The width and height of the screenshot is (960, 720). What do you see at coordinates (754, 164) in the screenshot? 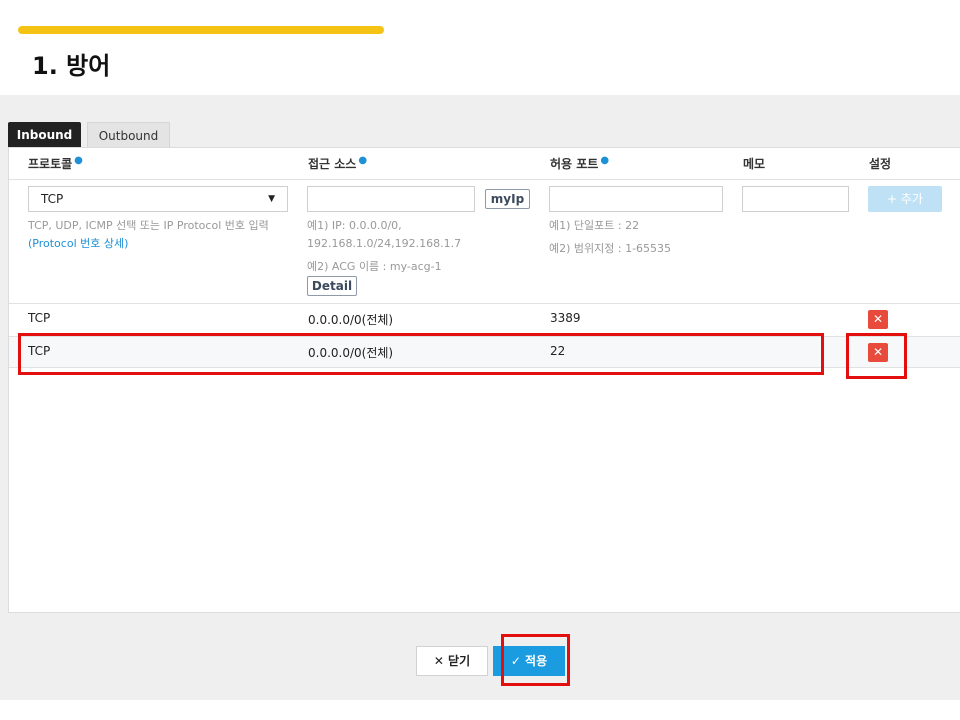
I see `column-header-memo: 메모` at bounding box center [754, 164].